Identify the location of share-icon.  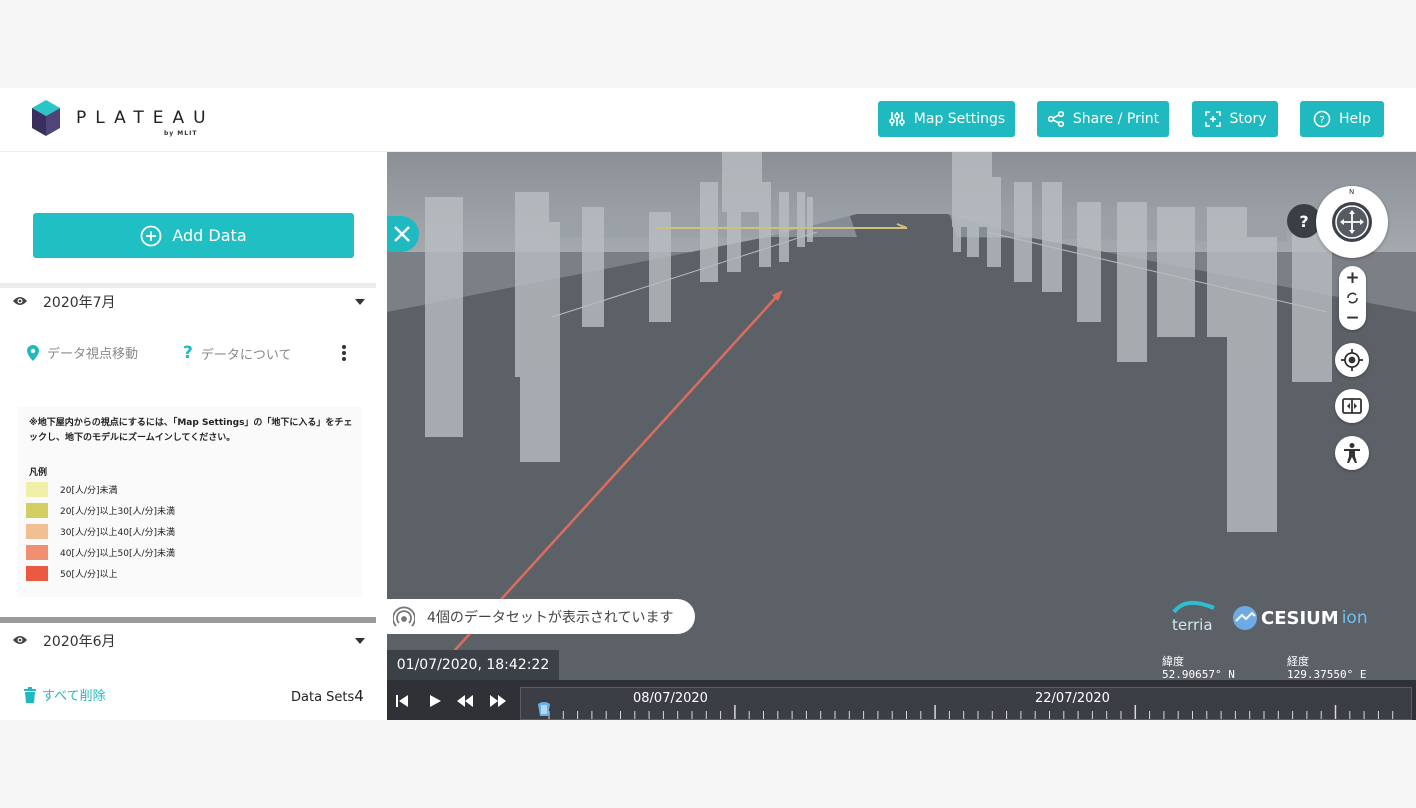
(1055, 119).